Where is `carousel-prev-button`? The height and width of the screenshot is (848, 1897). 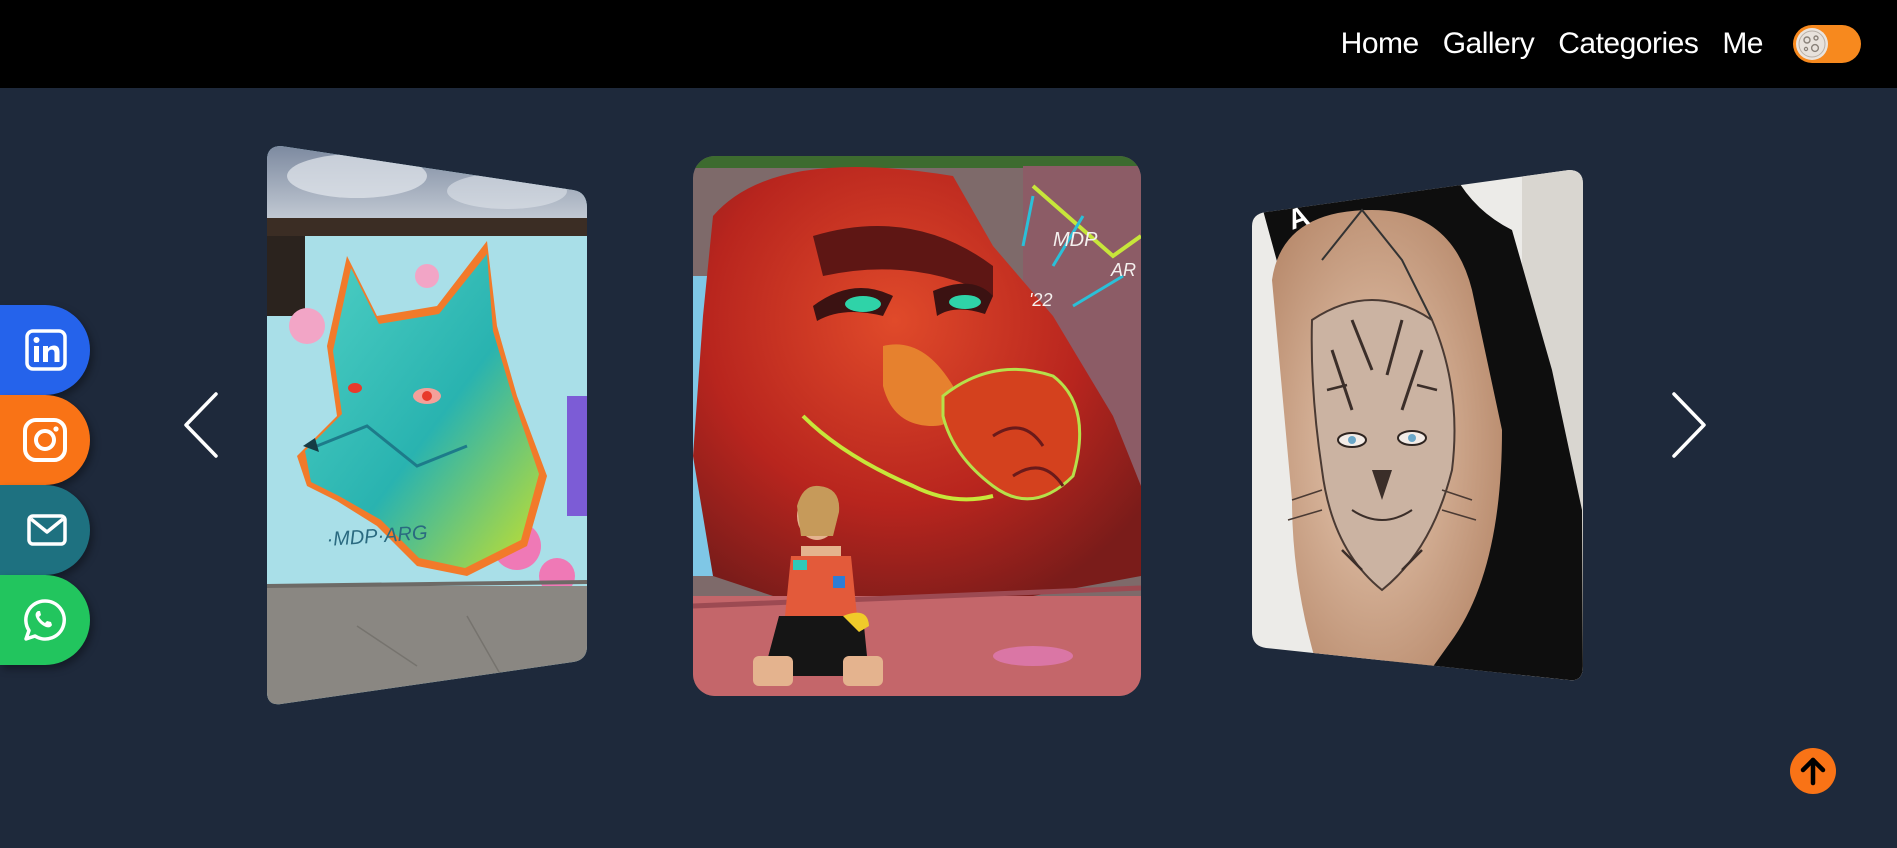 carousel-prev-button is located at coordinates (200, 427).